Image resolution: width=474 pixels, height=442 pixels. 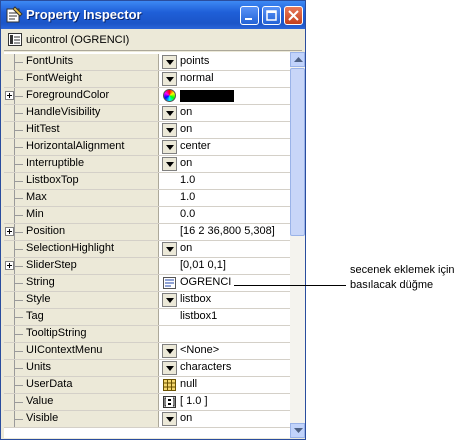 I want to click on title-bar: Property Inspector, so click(x=153, y=15).